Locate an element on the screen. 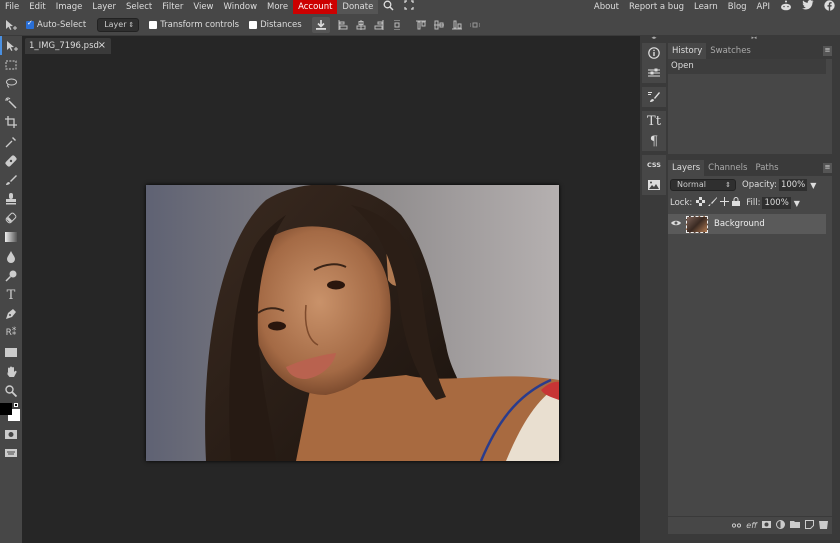  path-select-tool: R⁑ is located at coordinates (11, 333).